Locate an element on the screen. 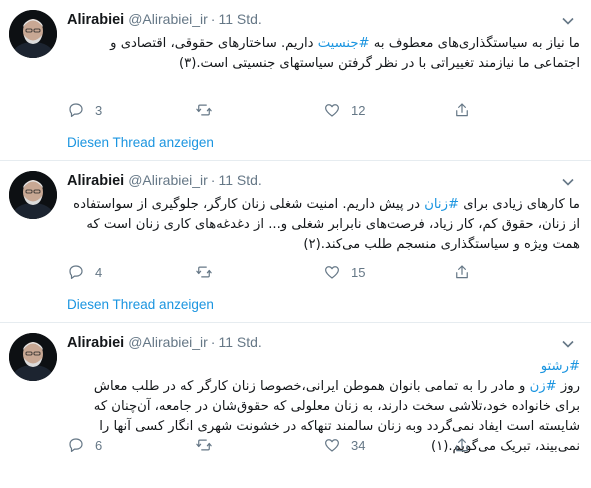  tweet-actions: 3 12 is located at coordinates (323, 110).